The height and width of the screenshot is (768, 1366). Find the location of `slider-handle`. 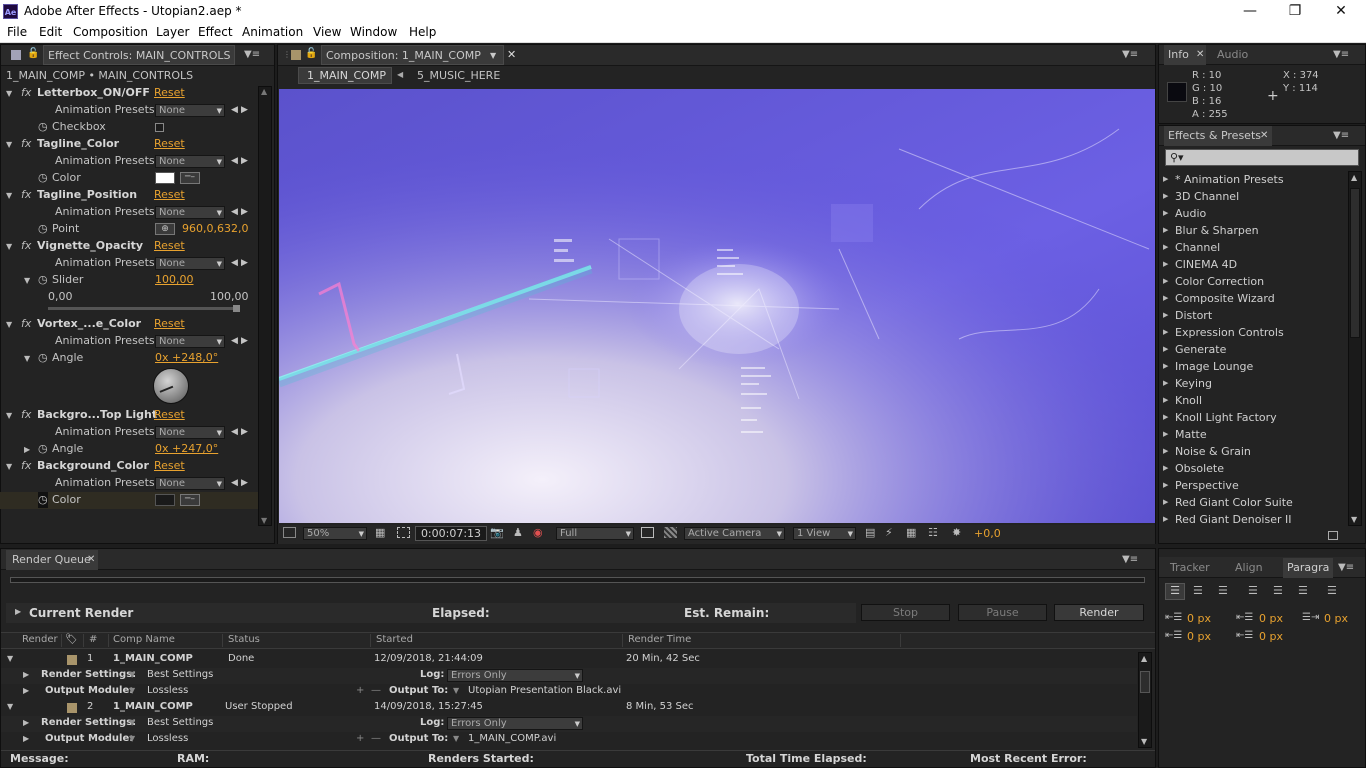

slider-handle is located at coordinates (236, 308).